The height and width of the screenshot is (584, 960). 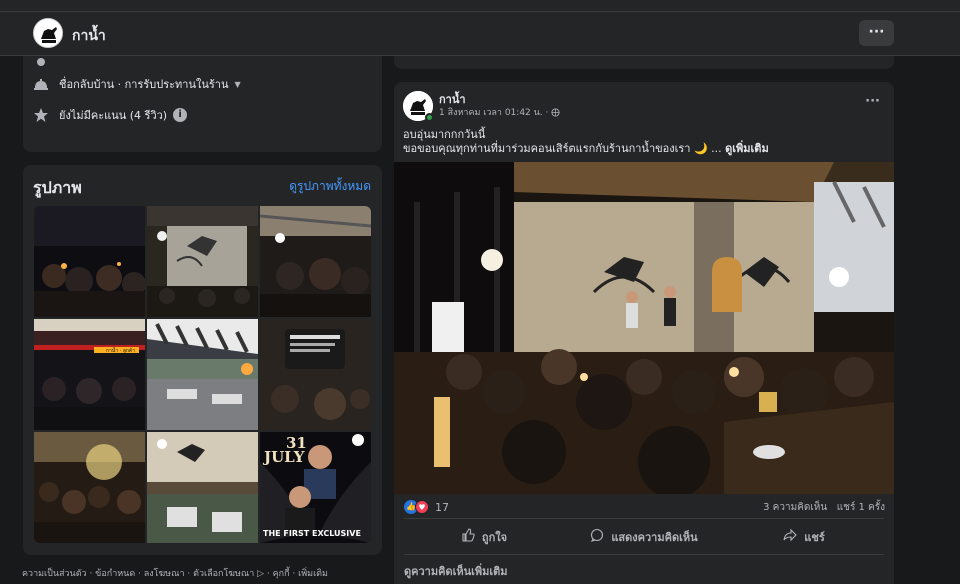 What do you see at coordinates (180, 115) in the screenshot?
I see `info-icon: i` at bounding box center [180, 115].